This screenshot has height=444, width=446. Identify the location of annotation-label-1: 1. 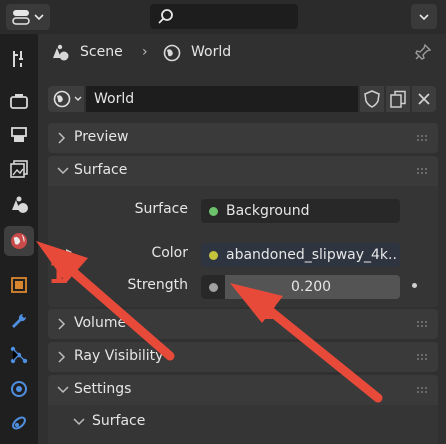
(58, 273).